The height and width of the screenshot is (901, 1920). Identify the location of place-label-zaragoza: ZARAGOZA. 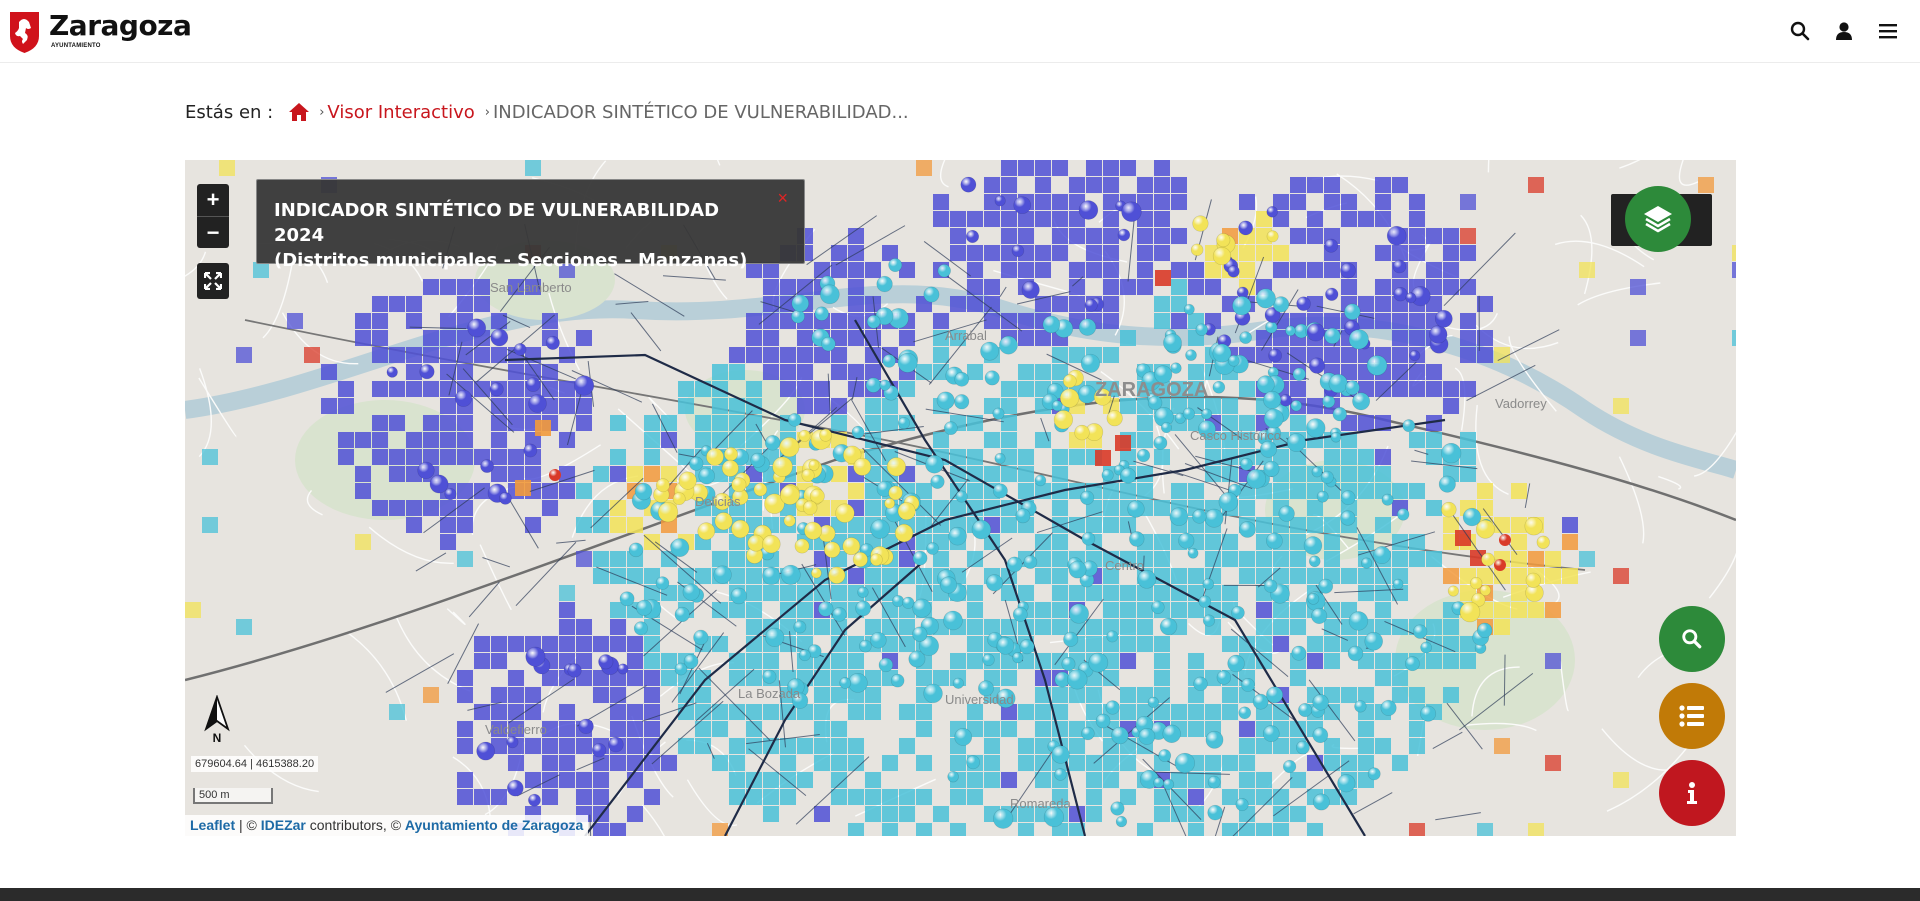
(1151, 390).